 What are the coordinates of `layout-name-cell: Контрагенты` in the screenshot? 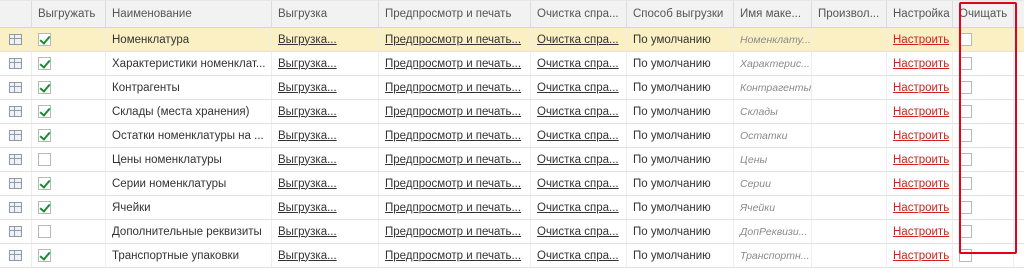 It's located at (773, 87).